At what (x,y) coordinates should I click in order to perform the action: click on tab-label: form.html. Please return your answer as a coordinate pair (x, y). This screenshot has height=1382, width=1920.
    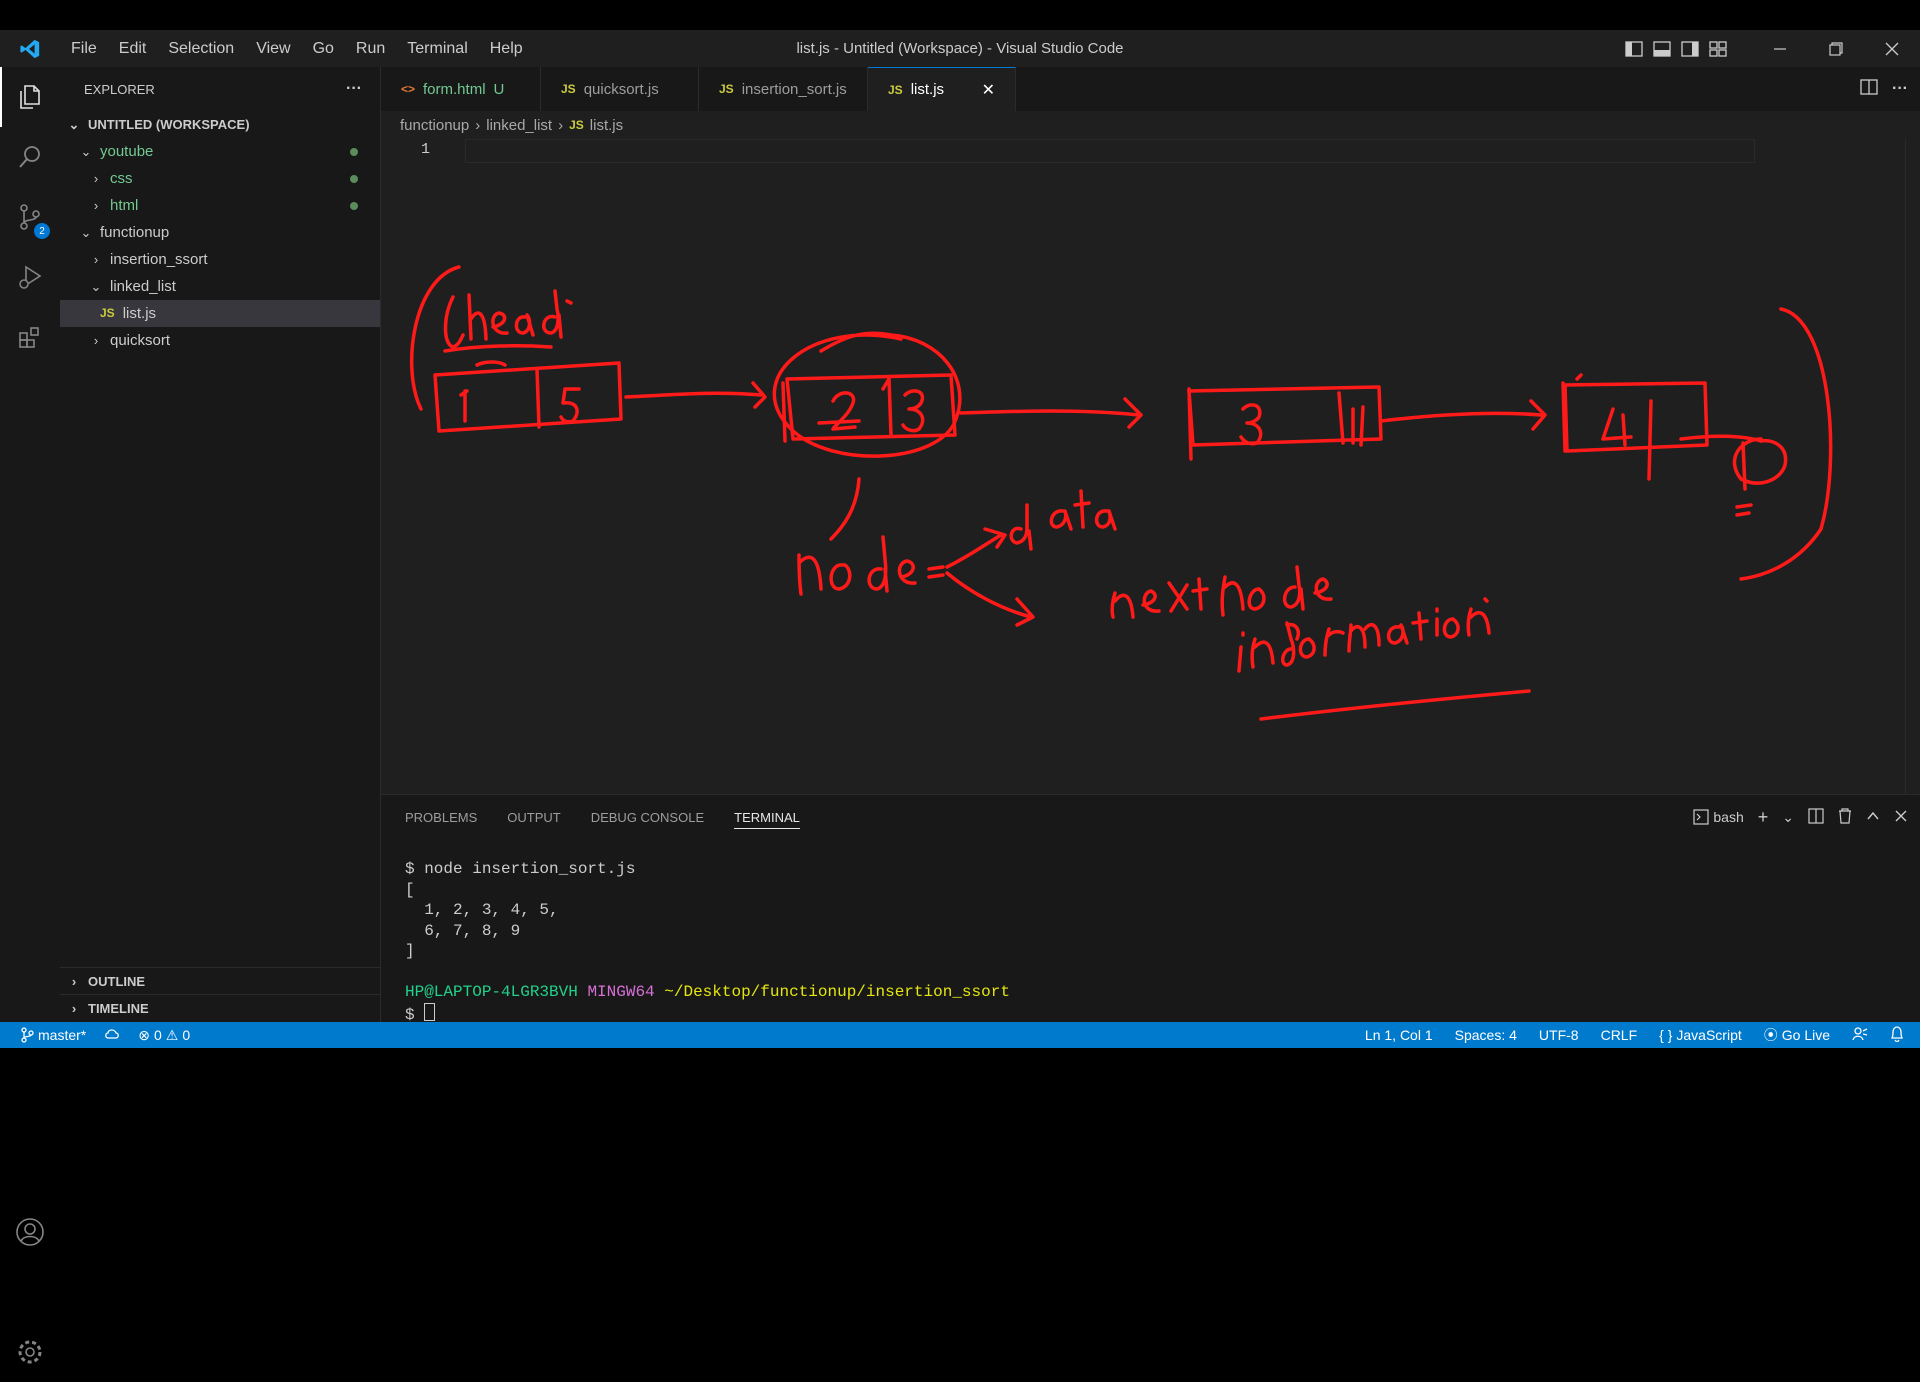
    Looking at the image, I should click on (454, 89).